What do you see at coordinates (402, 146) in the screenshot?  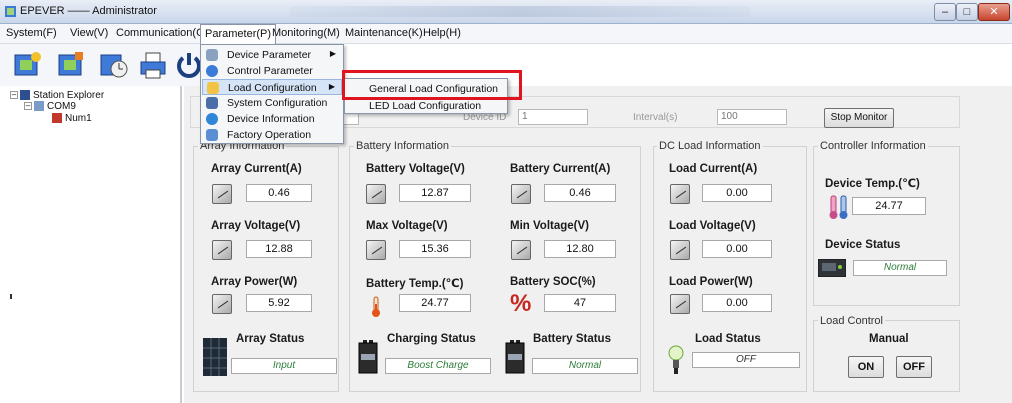 I see `battery-info-title: Battery Information` at bounding box center [402, 146].